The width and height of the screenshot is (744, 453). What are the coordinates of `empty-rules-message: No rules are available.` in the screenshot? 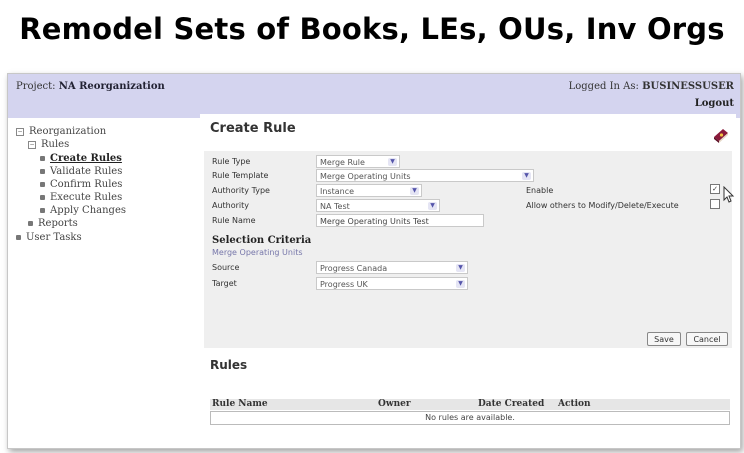 It's located at (470, 418).